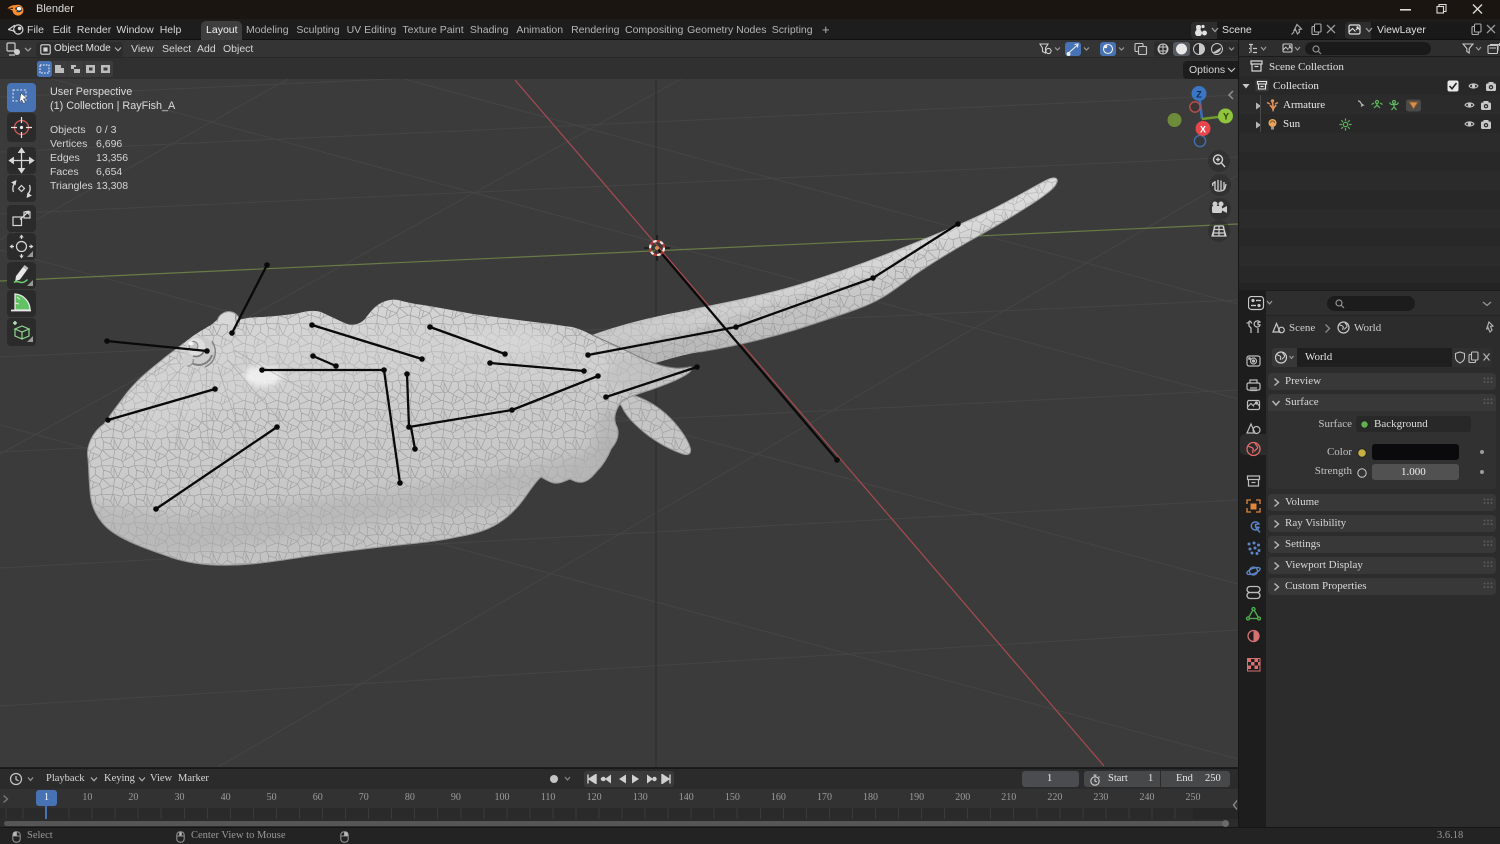 The width and height of the screenshot is (1500, 844). I want to click on svg-text: X, so click(1203, 130).